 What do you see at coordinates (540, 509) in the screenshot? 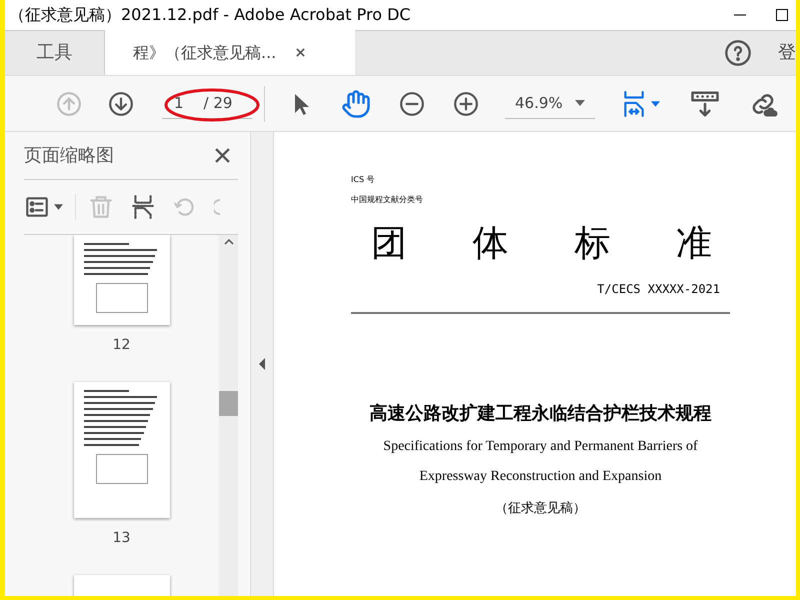
I see `draft-label: （征求意见稿）` at bounding box center [540, 509].